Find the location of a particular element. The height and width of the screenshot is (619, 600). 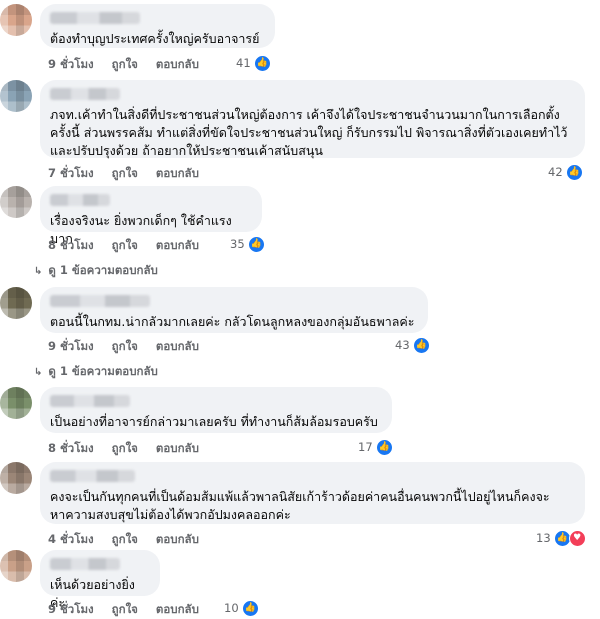

comment-actions: 7 ชั่วโมง ถูกใจ ตอบกลับ is located at coordinates (123, 174).